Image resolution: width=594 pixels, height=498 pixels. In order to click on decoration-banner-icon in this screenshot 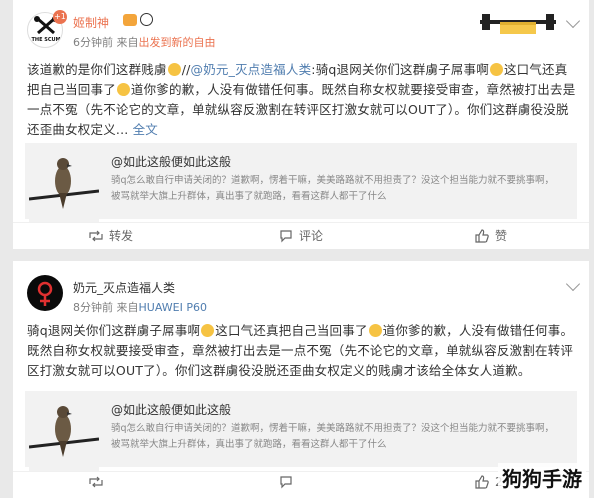, I will do `click(518, 23)`.